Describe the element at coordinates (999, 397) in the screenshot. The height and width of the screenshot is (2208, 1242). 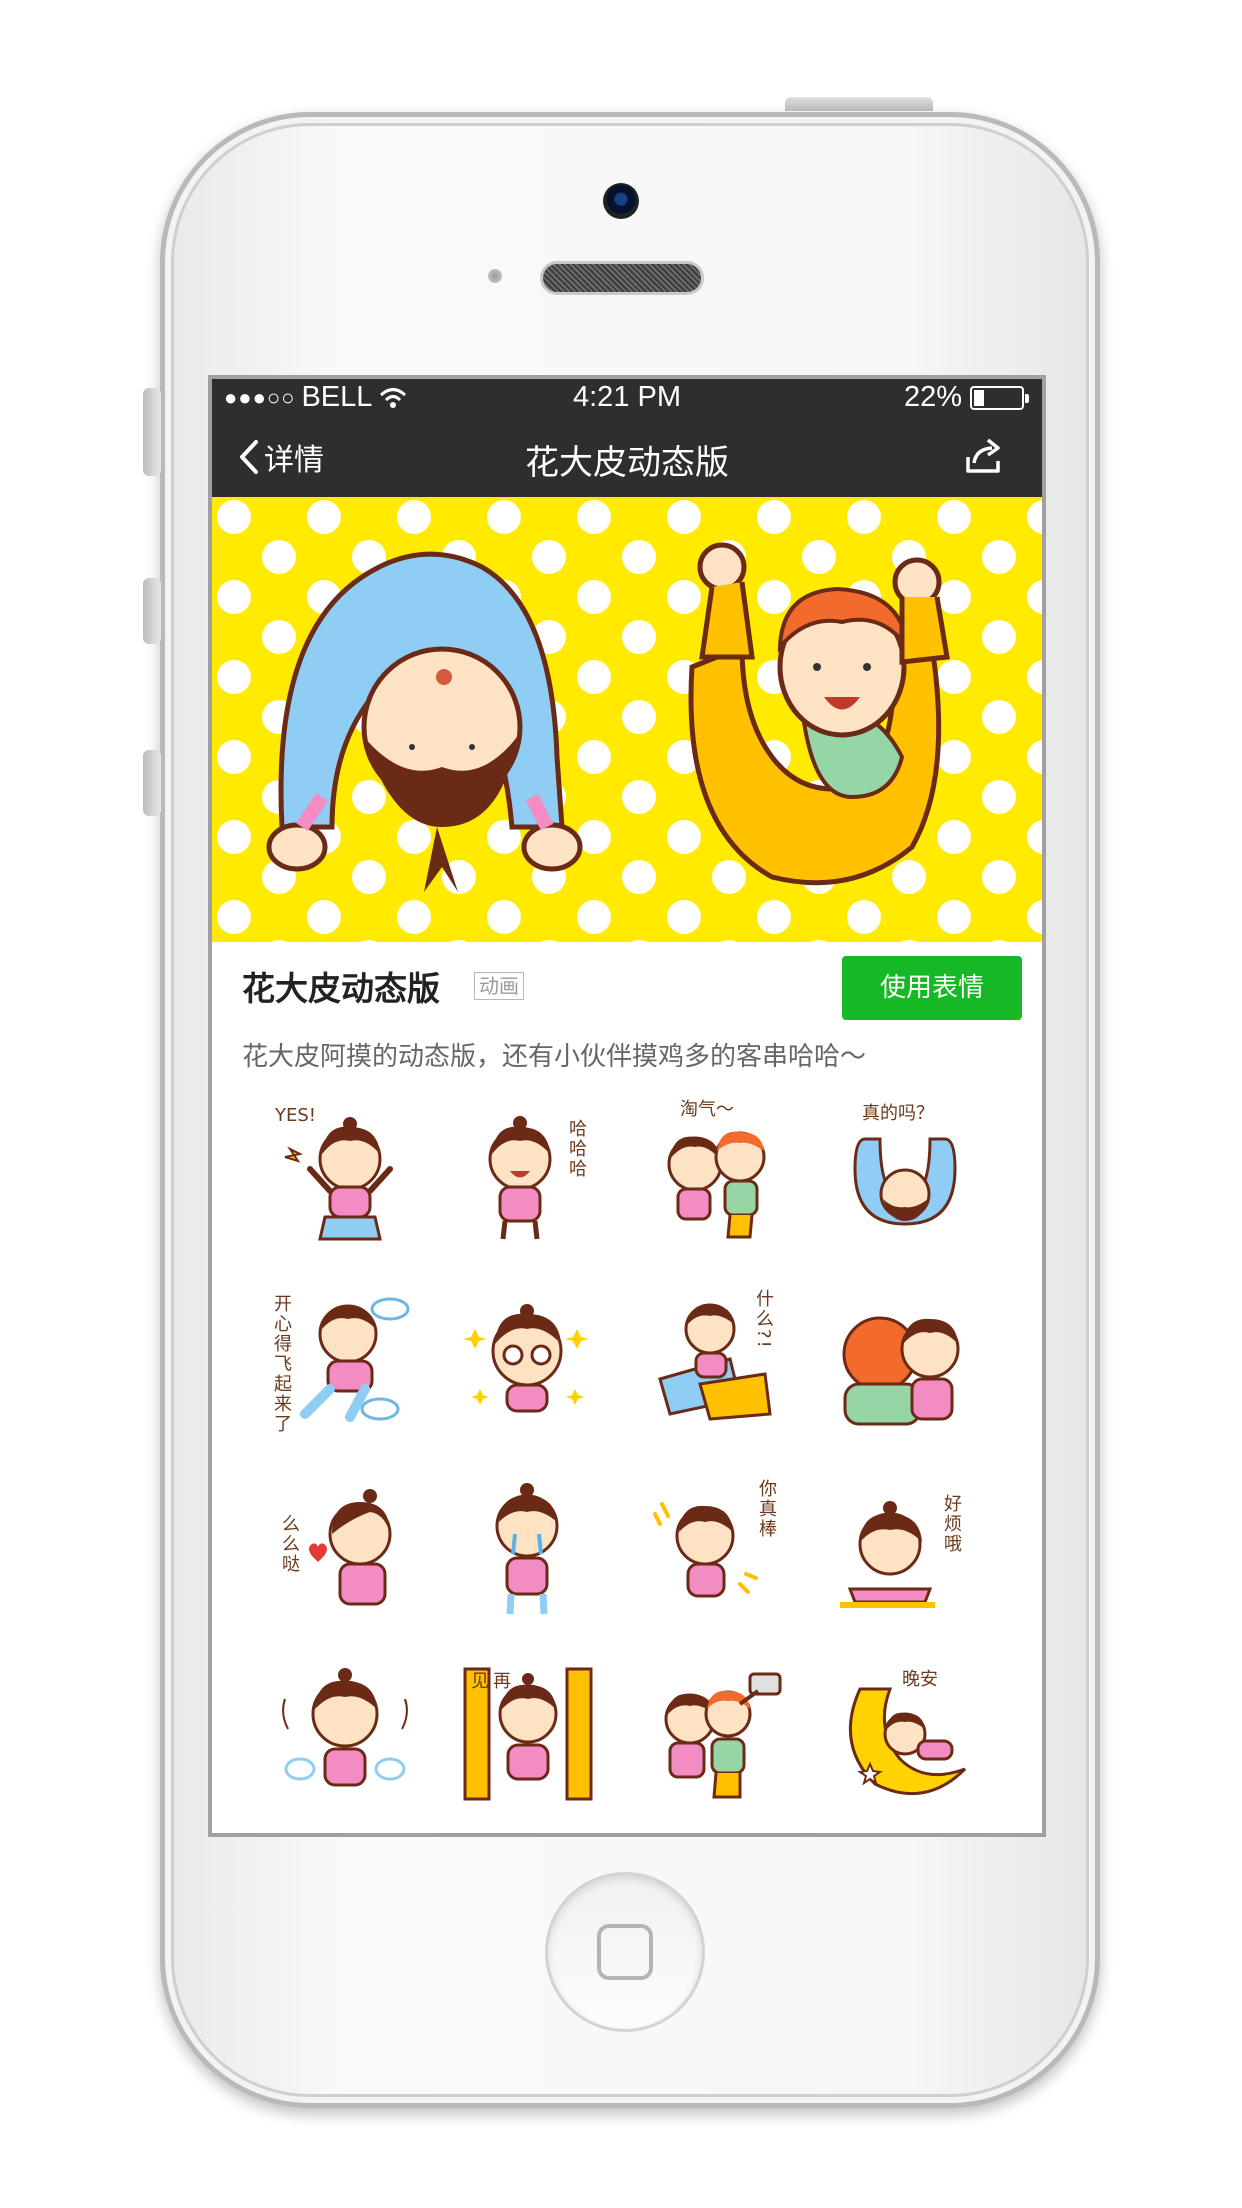
I see `battery-icon` at that location.